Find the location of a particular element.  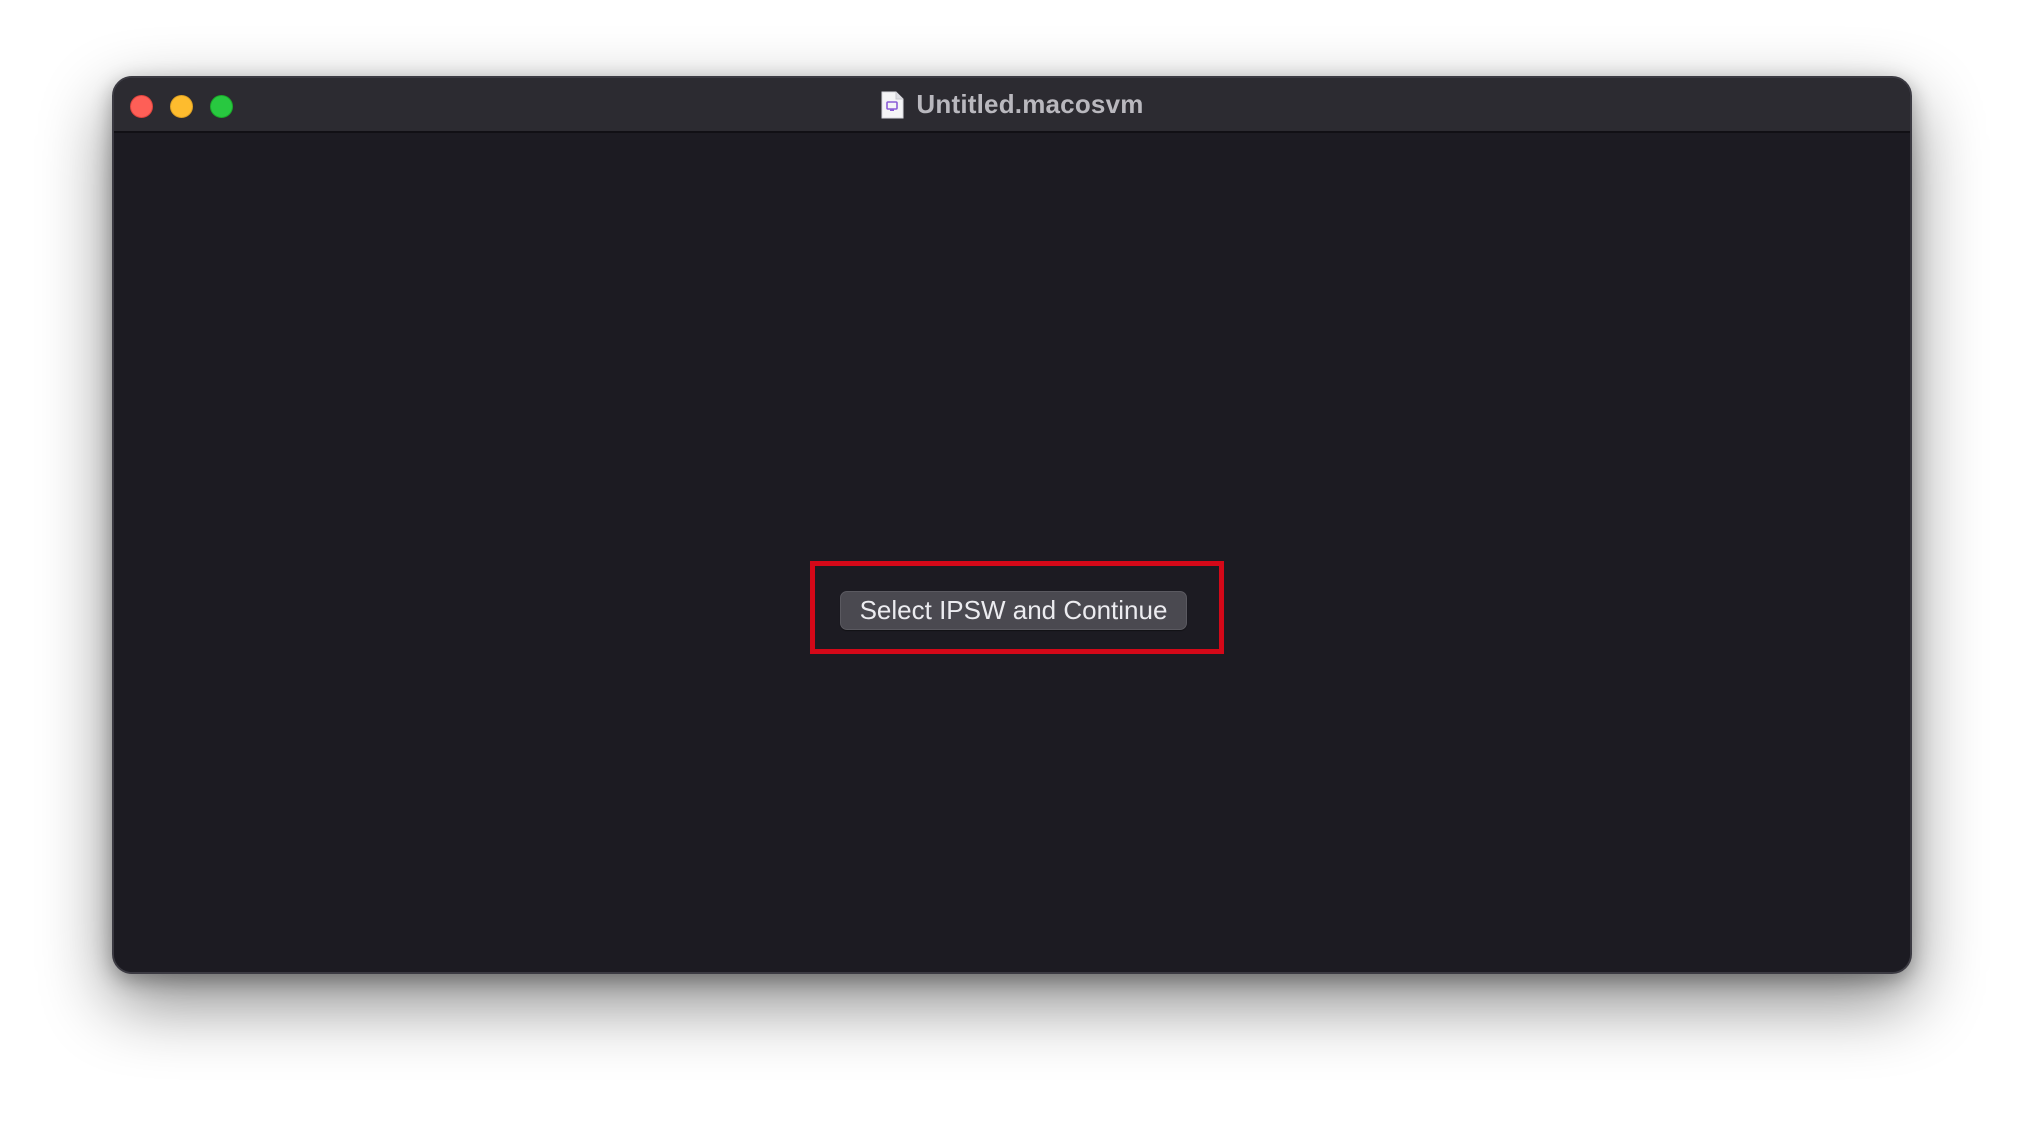

window-title-group: Untitled.macosvm is located at coordinates (1012, 104).